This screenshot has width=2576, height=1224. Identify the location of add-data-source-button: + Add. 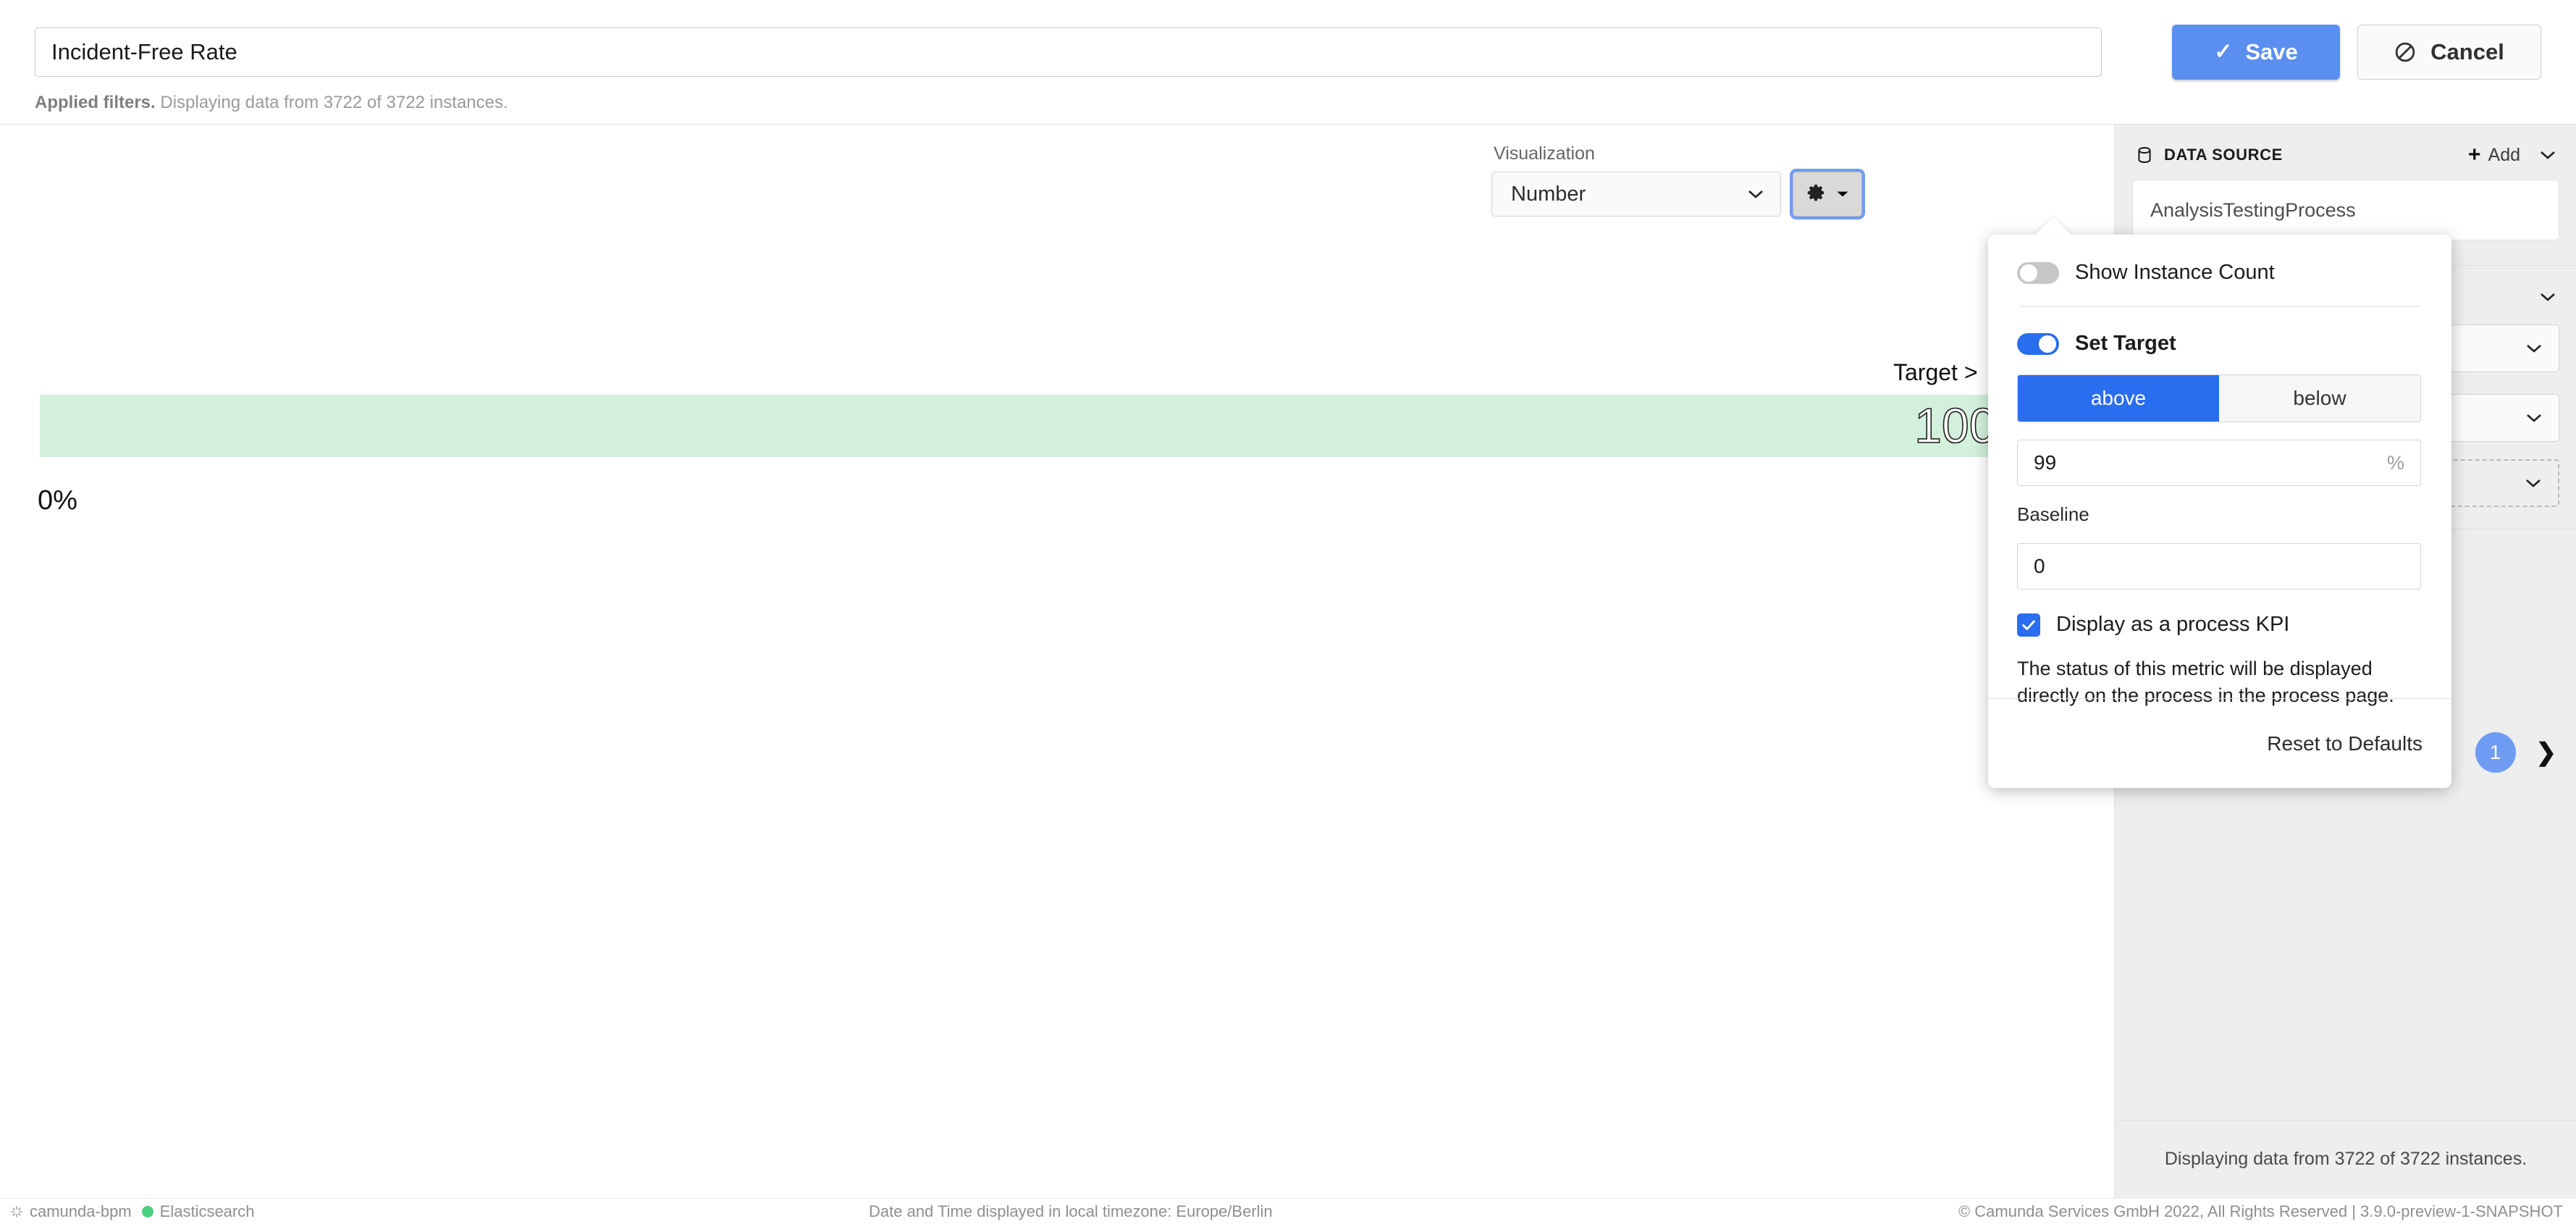
(2494, 155).